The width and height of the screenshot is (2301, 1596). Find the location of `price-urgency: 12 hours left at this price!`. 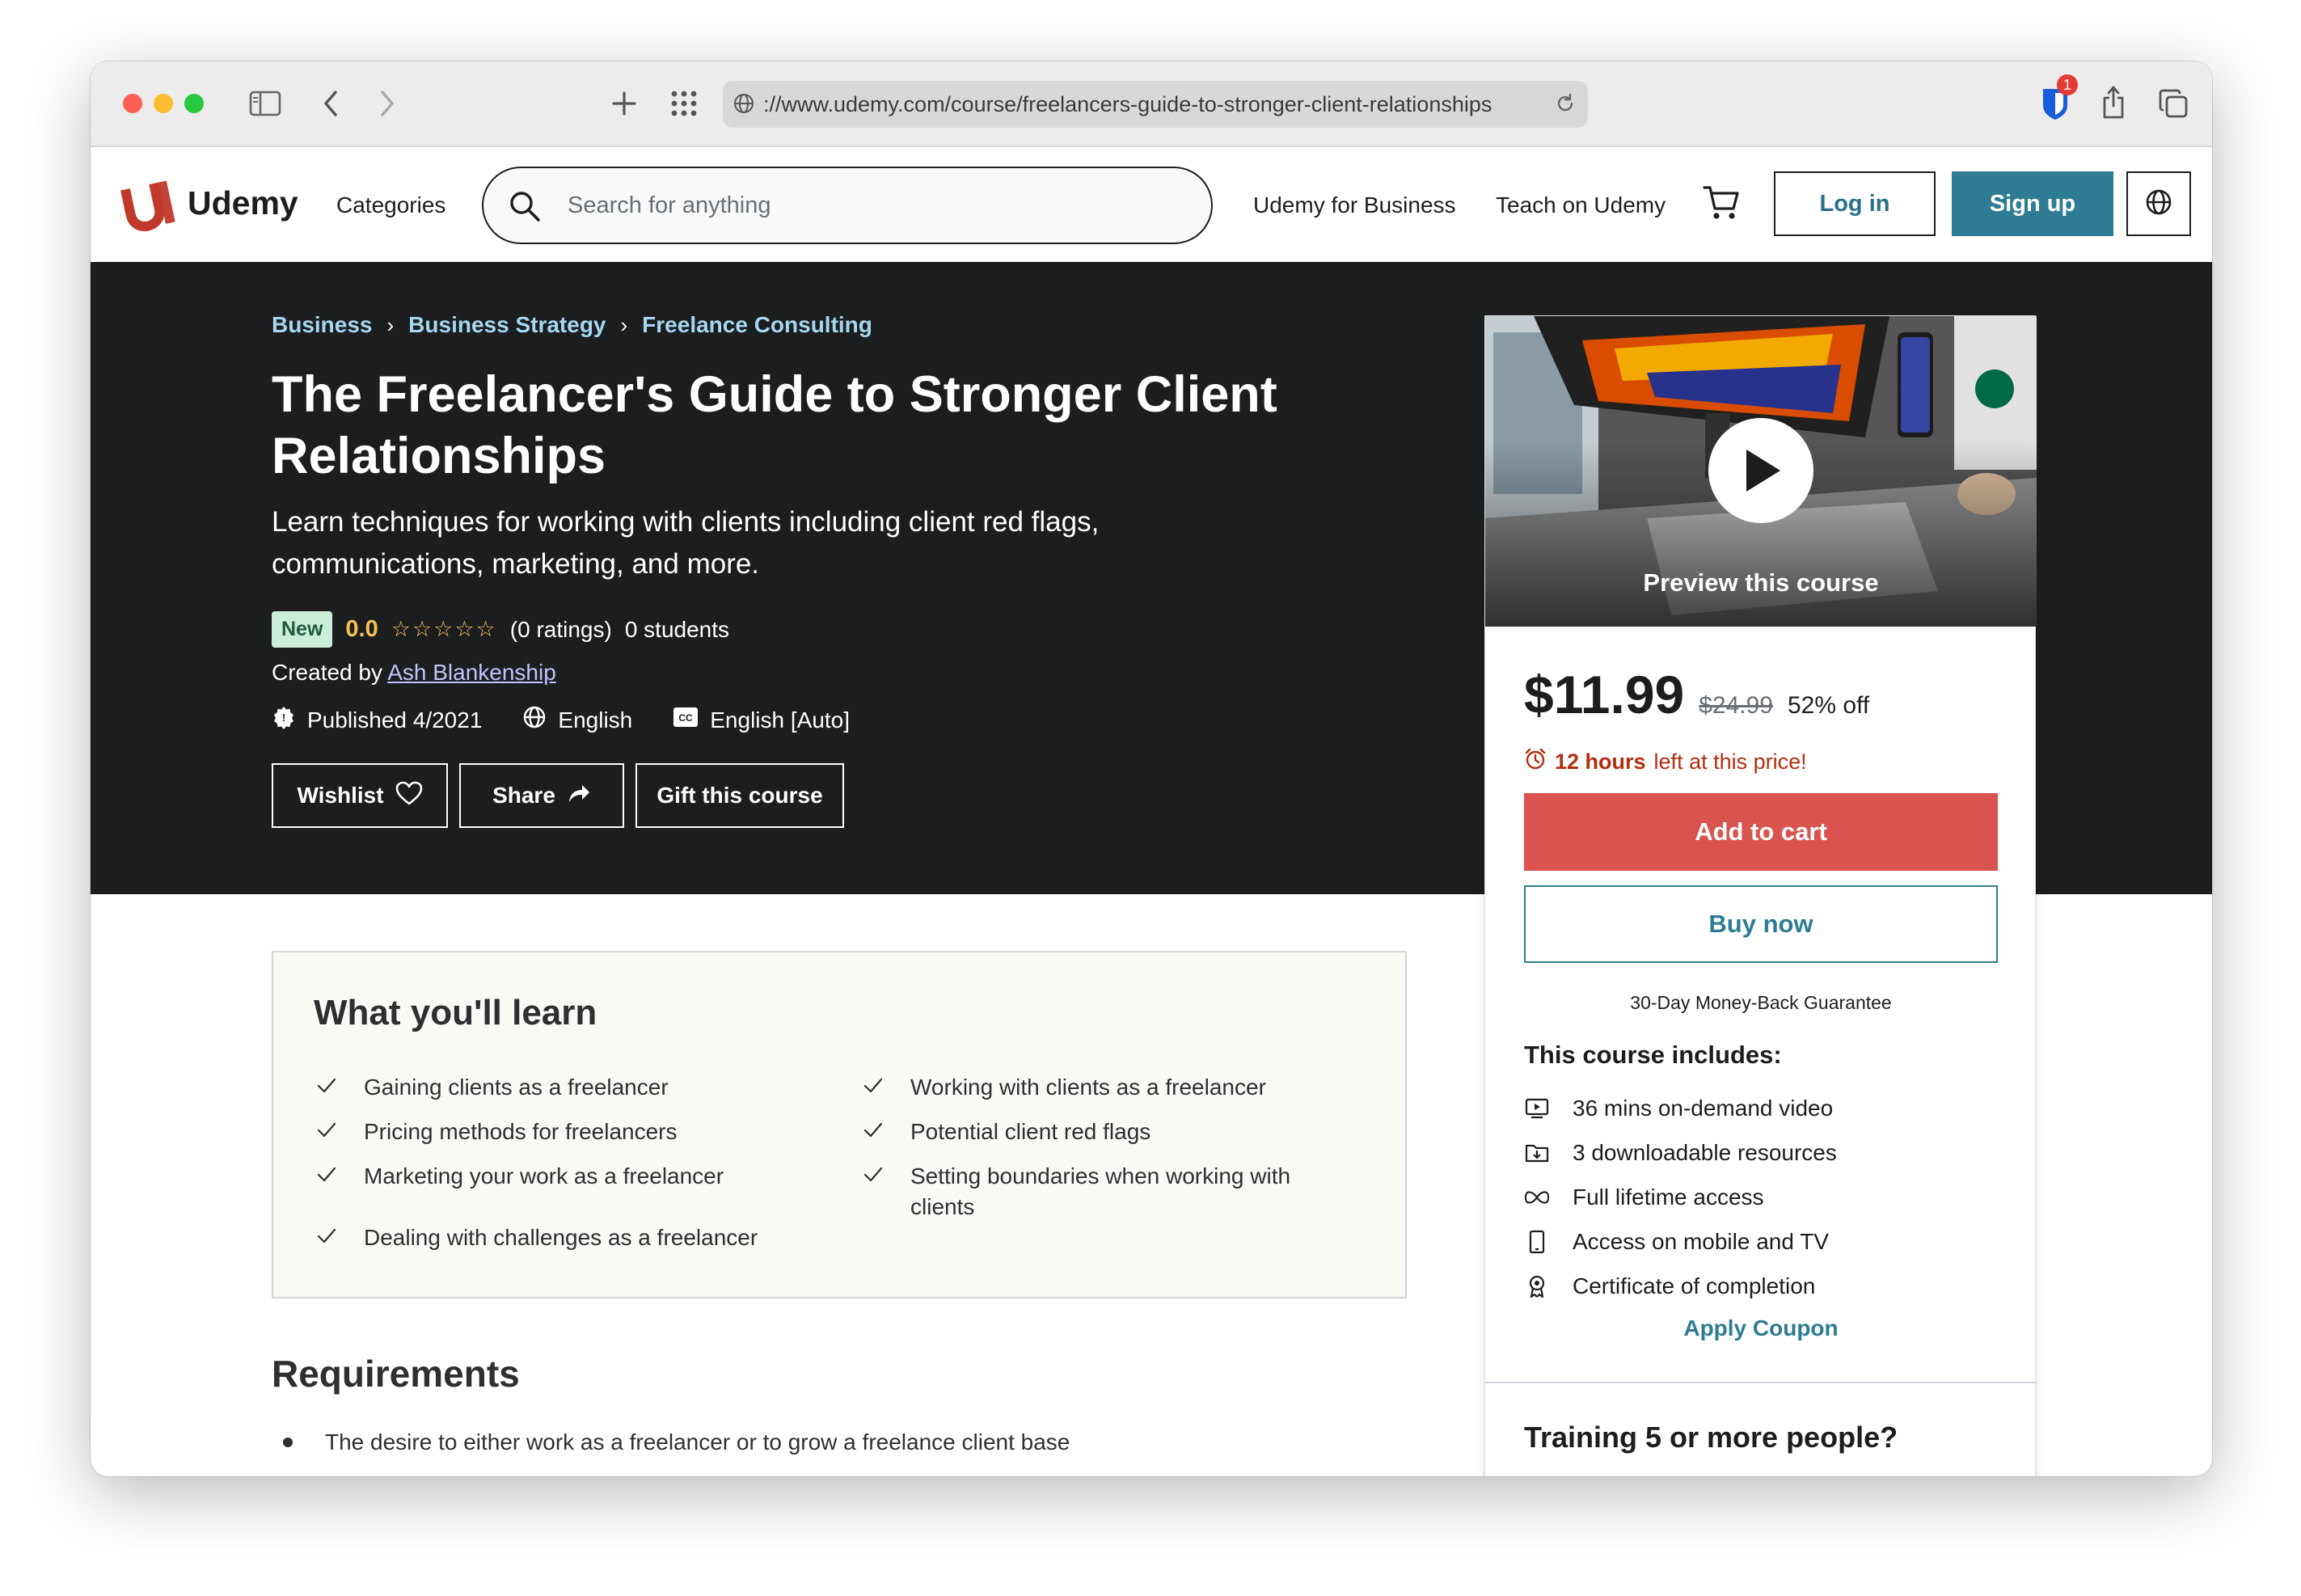

price-urgency: 12 hours left at this price! is located at coordinates (1665, 762).